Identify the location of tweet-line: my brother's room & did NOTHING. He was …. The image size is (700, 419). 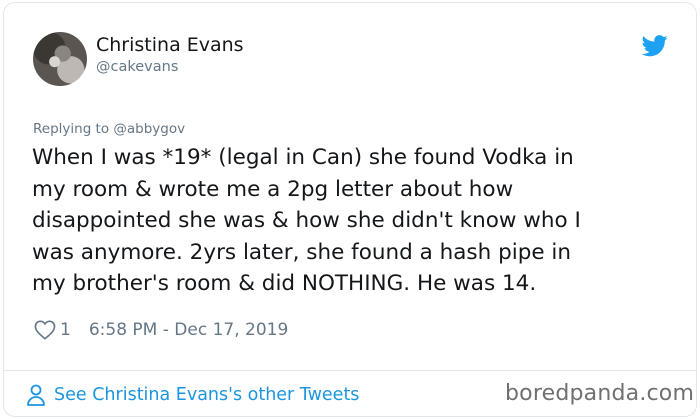
(284, 283).